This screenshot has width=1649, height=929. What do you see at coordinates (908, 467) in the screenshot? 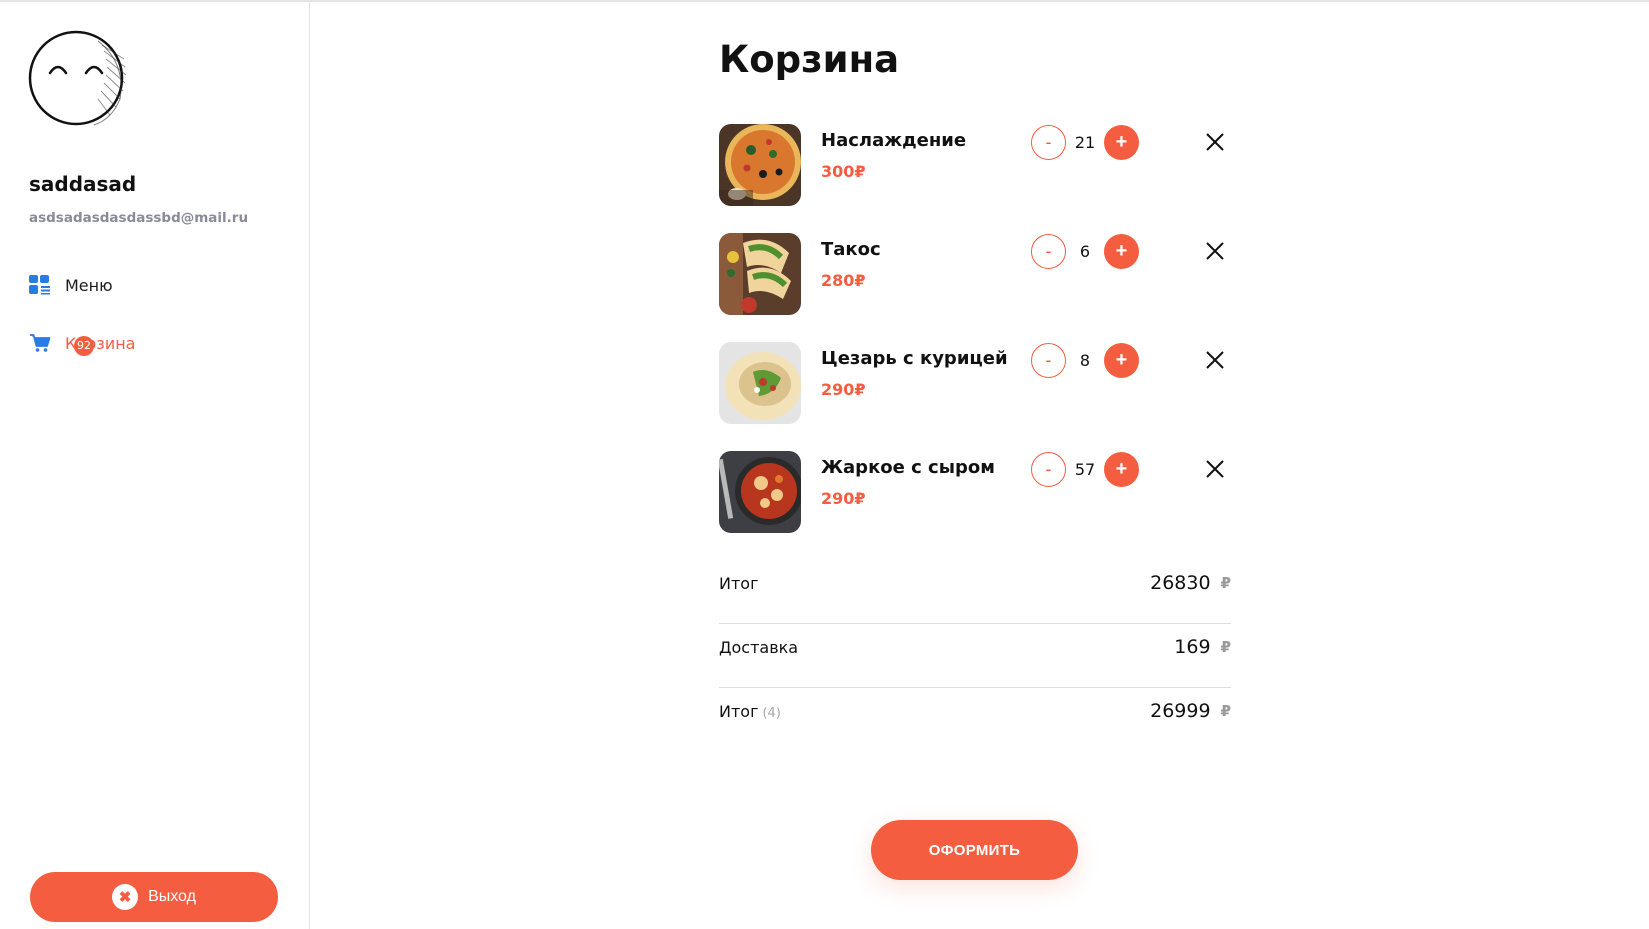
I see `item-name: Жаркое с сыром` at bounding box center [908, 467].